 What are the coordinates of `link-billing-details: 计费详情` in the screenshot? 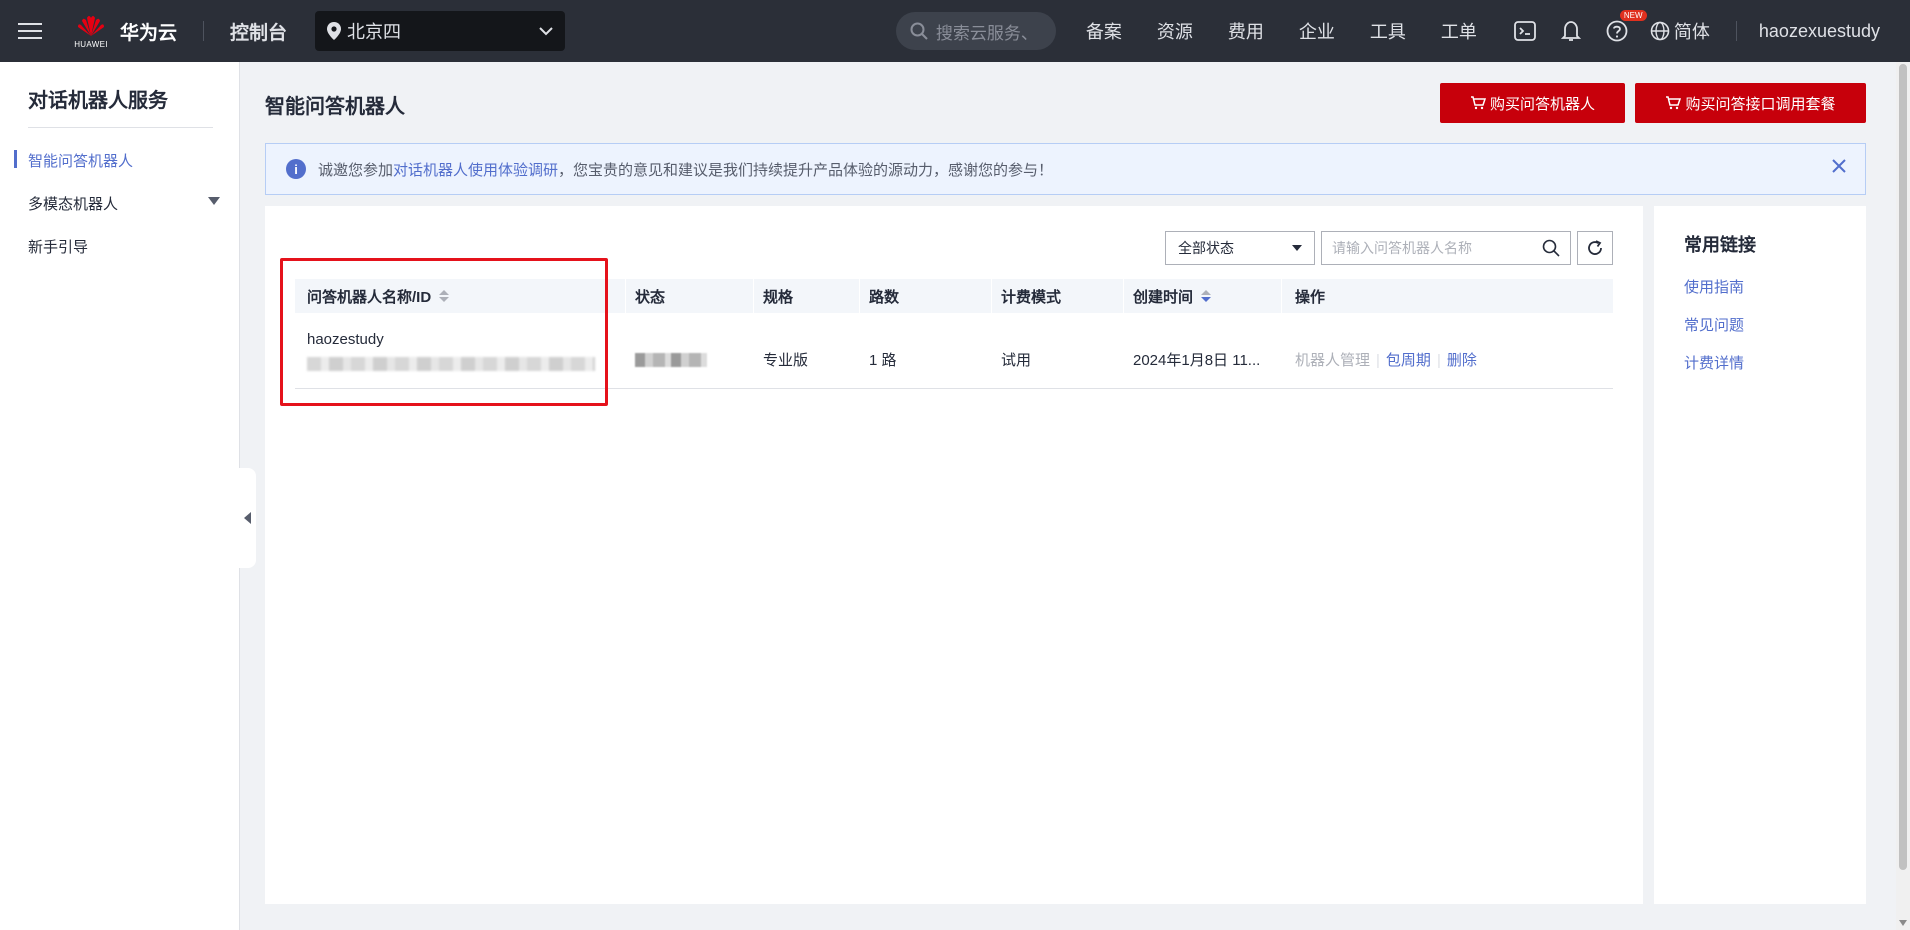 It's located at (1714, 362).